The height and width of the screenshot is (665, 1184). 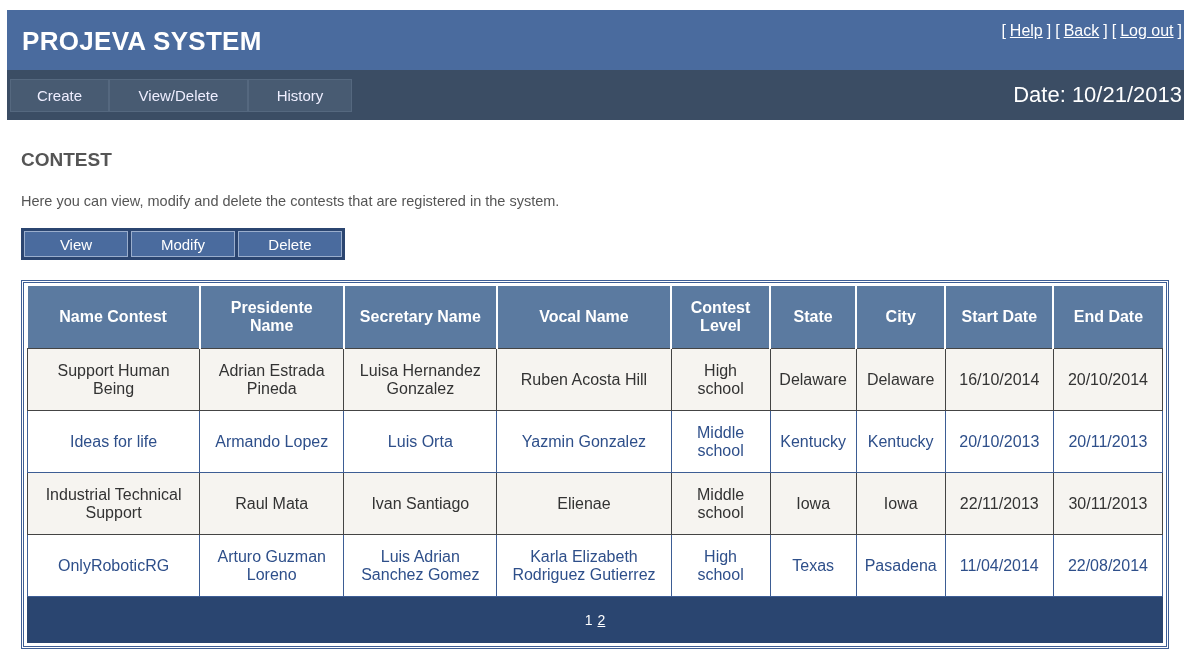 What do you see at coordinates (271, 379) in the screenshot?
I see `table-cell: Adrian Estrada Pineda` at bounding box center [271, 379].